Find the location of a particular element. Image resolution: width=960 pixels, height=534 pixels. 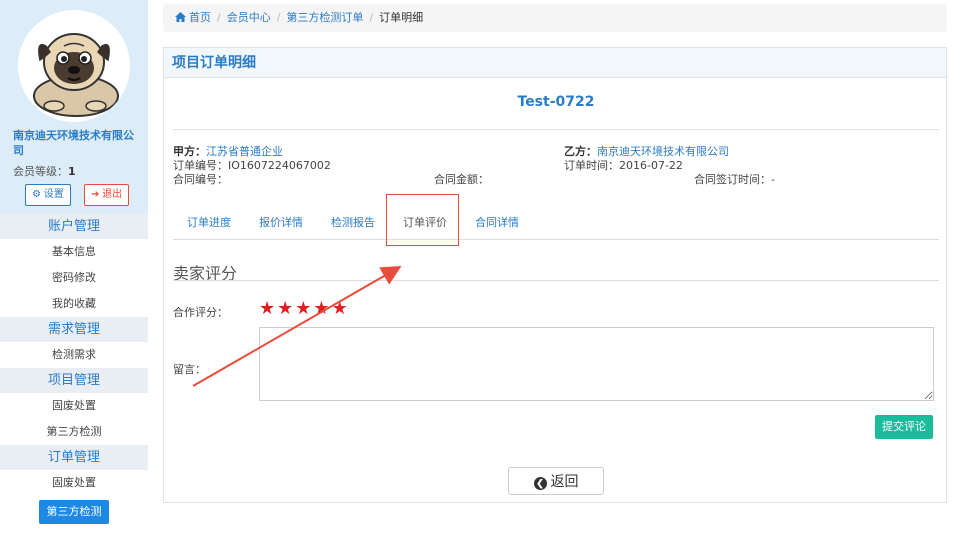

tab-test-report: 检测报告 is located at coordinates (353, 226).